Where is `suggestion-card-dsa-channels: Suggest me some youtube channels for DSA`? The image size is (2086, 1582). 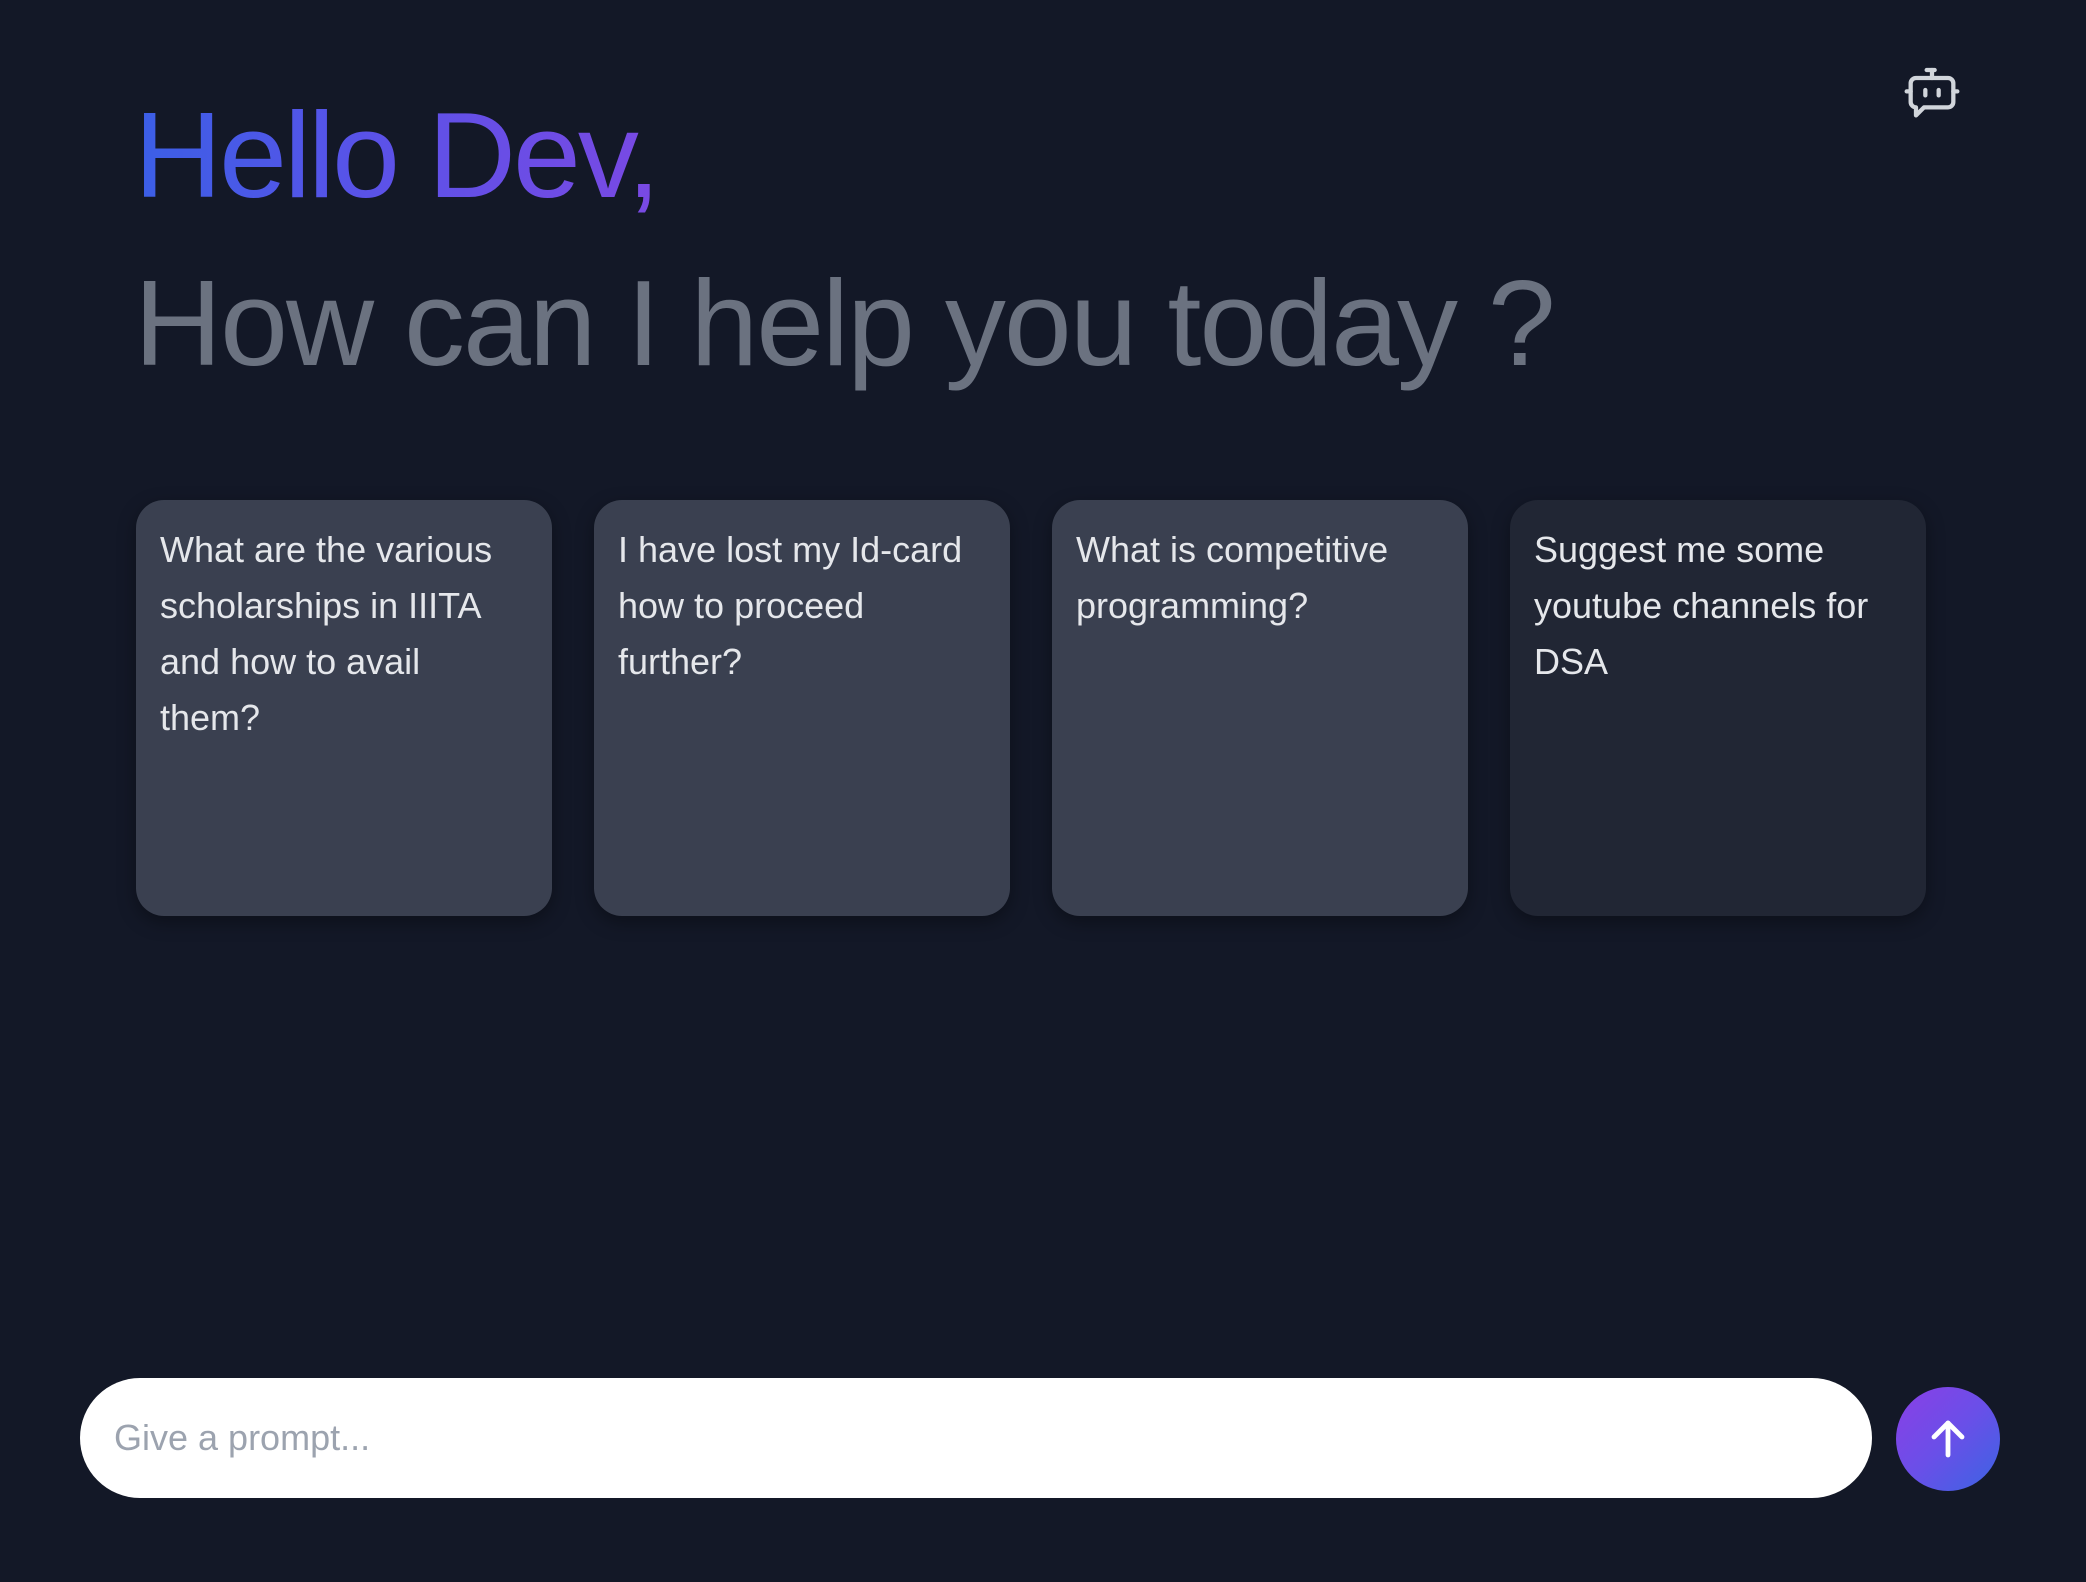 suggestion-card-dsa-channels: Suggest me some youtube channels for DSA is located at coordinates (1718, 708).